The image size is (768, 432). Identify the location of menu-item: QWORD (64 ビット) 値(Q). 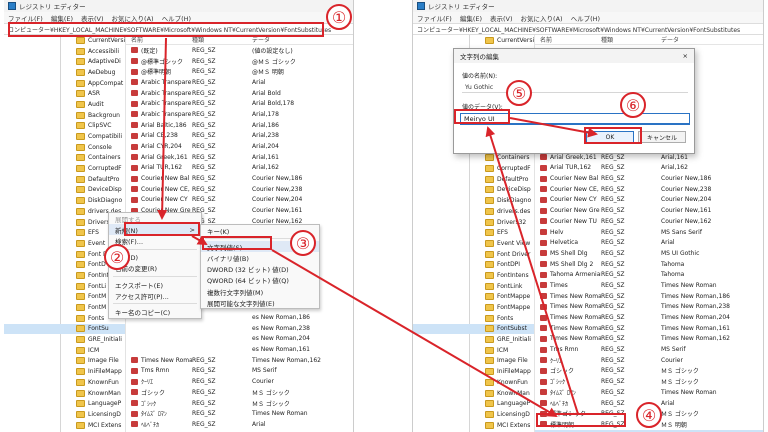
(260, 280).